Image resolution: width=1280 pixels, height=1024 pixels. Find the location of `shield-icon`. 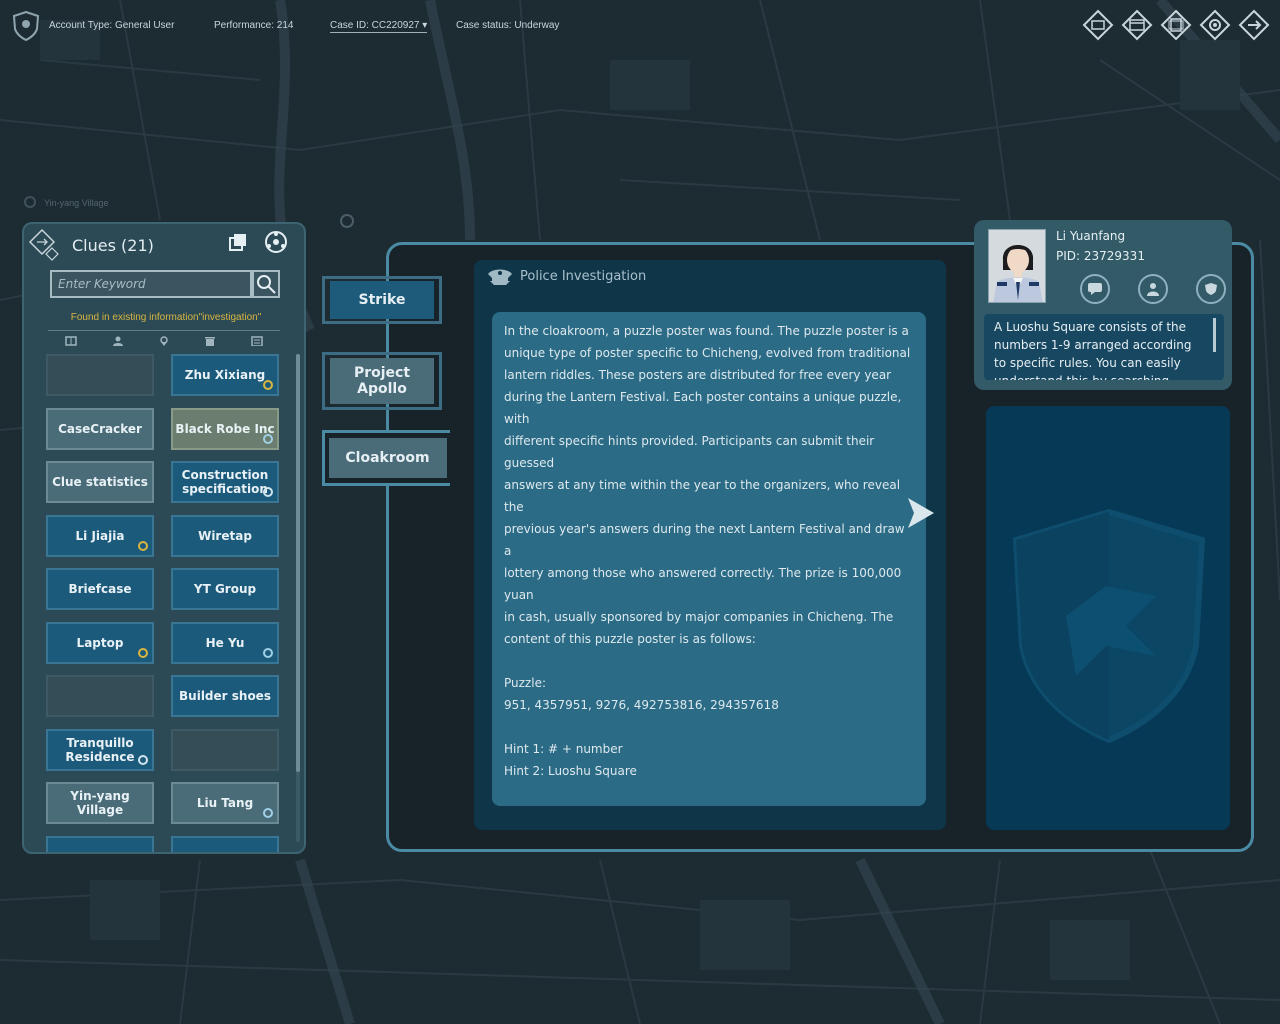

shield-icon is located at coordinates (143, 652).